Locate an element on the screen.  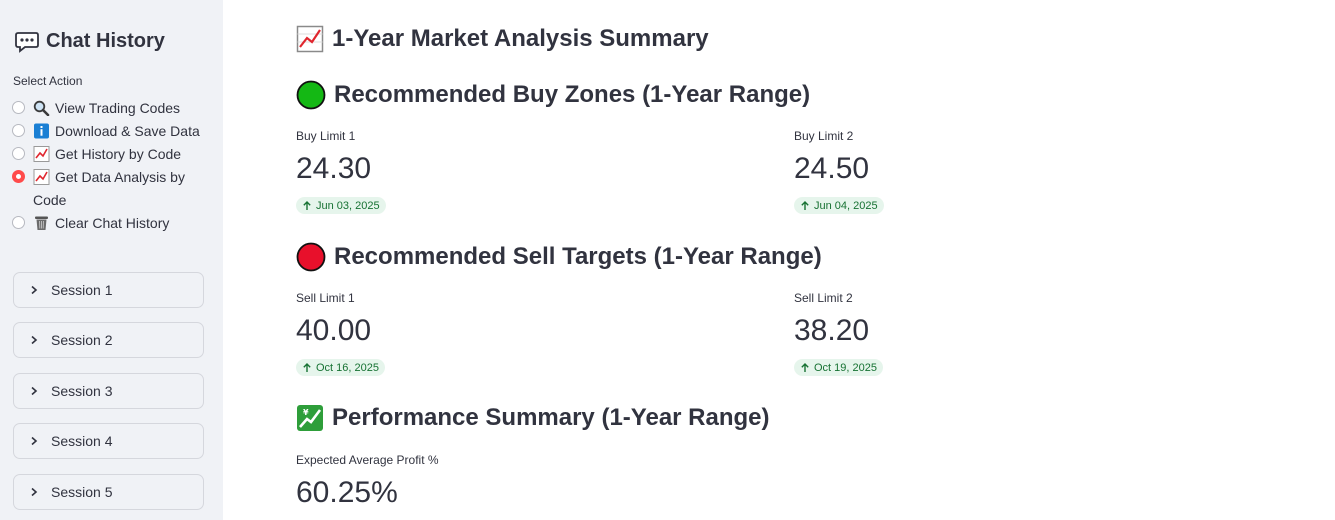
session-label: Session 2 is located at coordinates (82, 340).